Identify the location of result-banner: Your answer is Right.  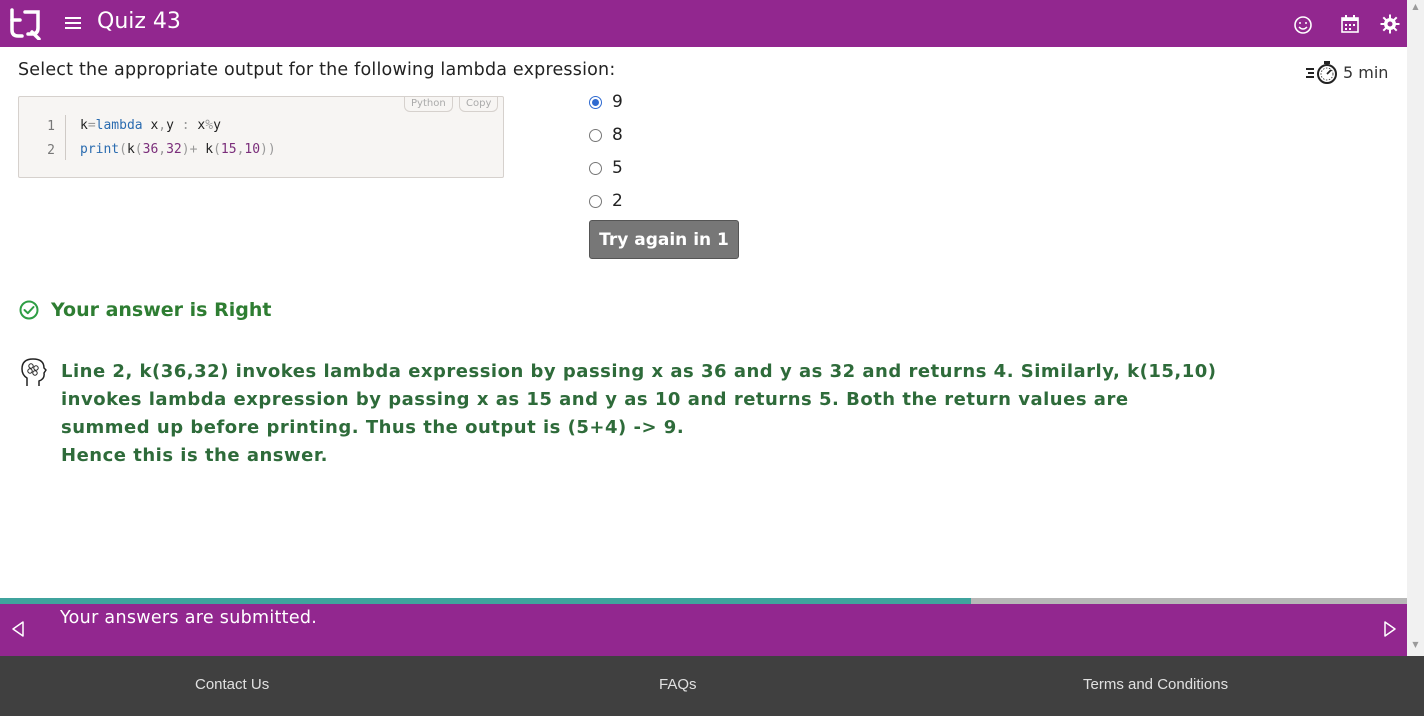
(145, 310).